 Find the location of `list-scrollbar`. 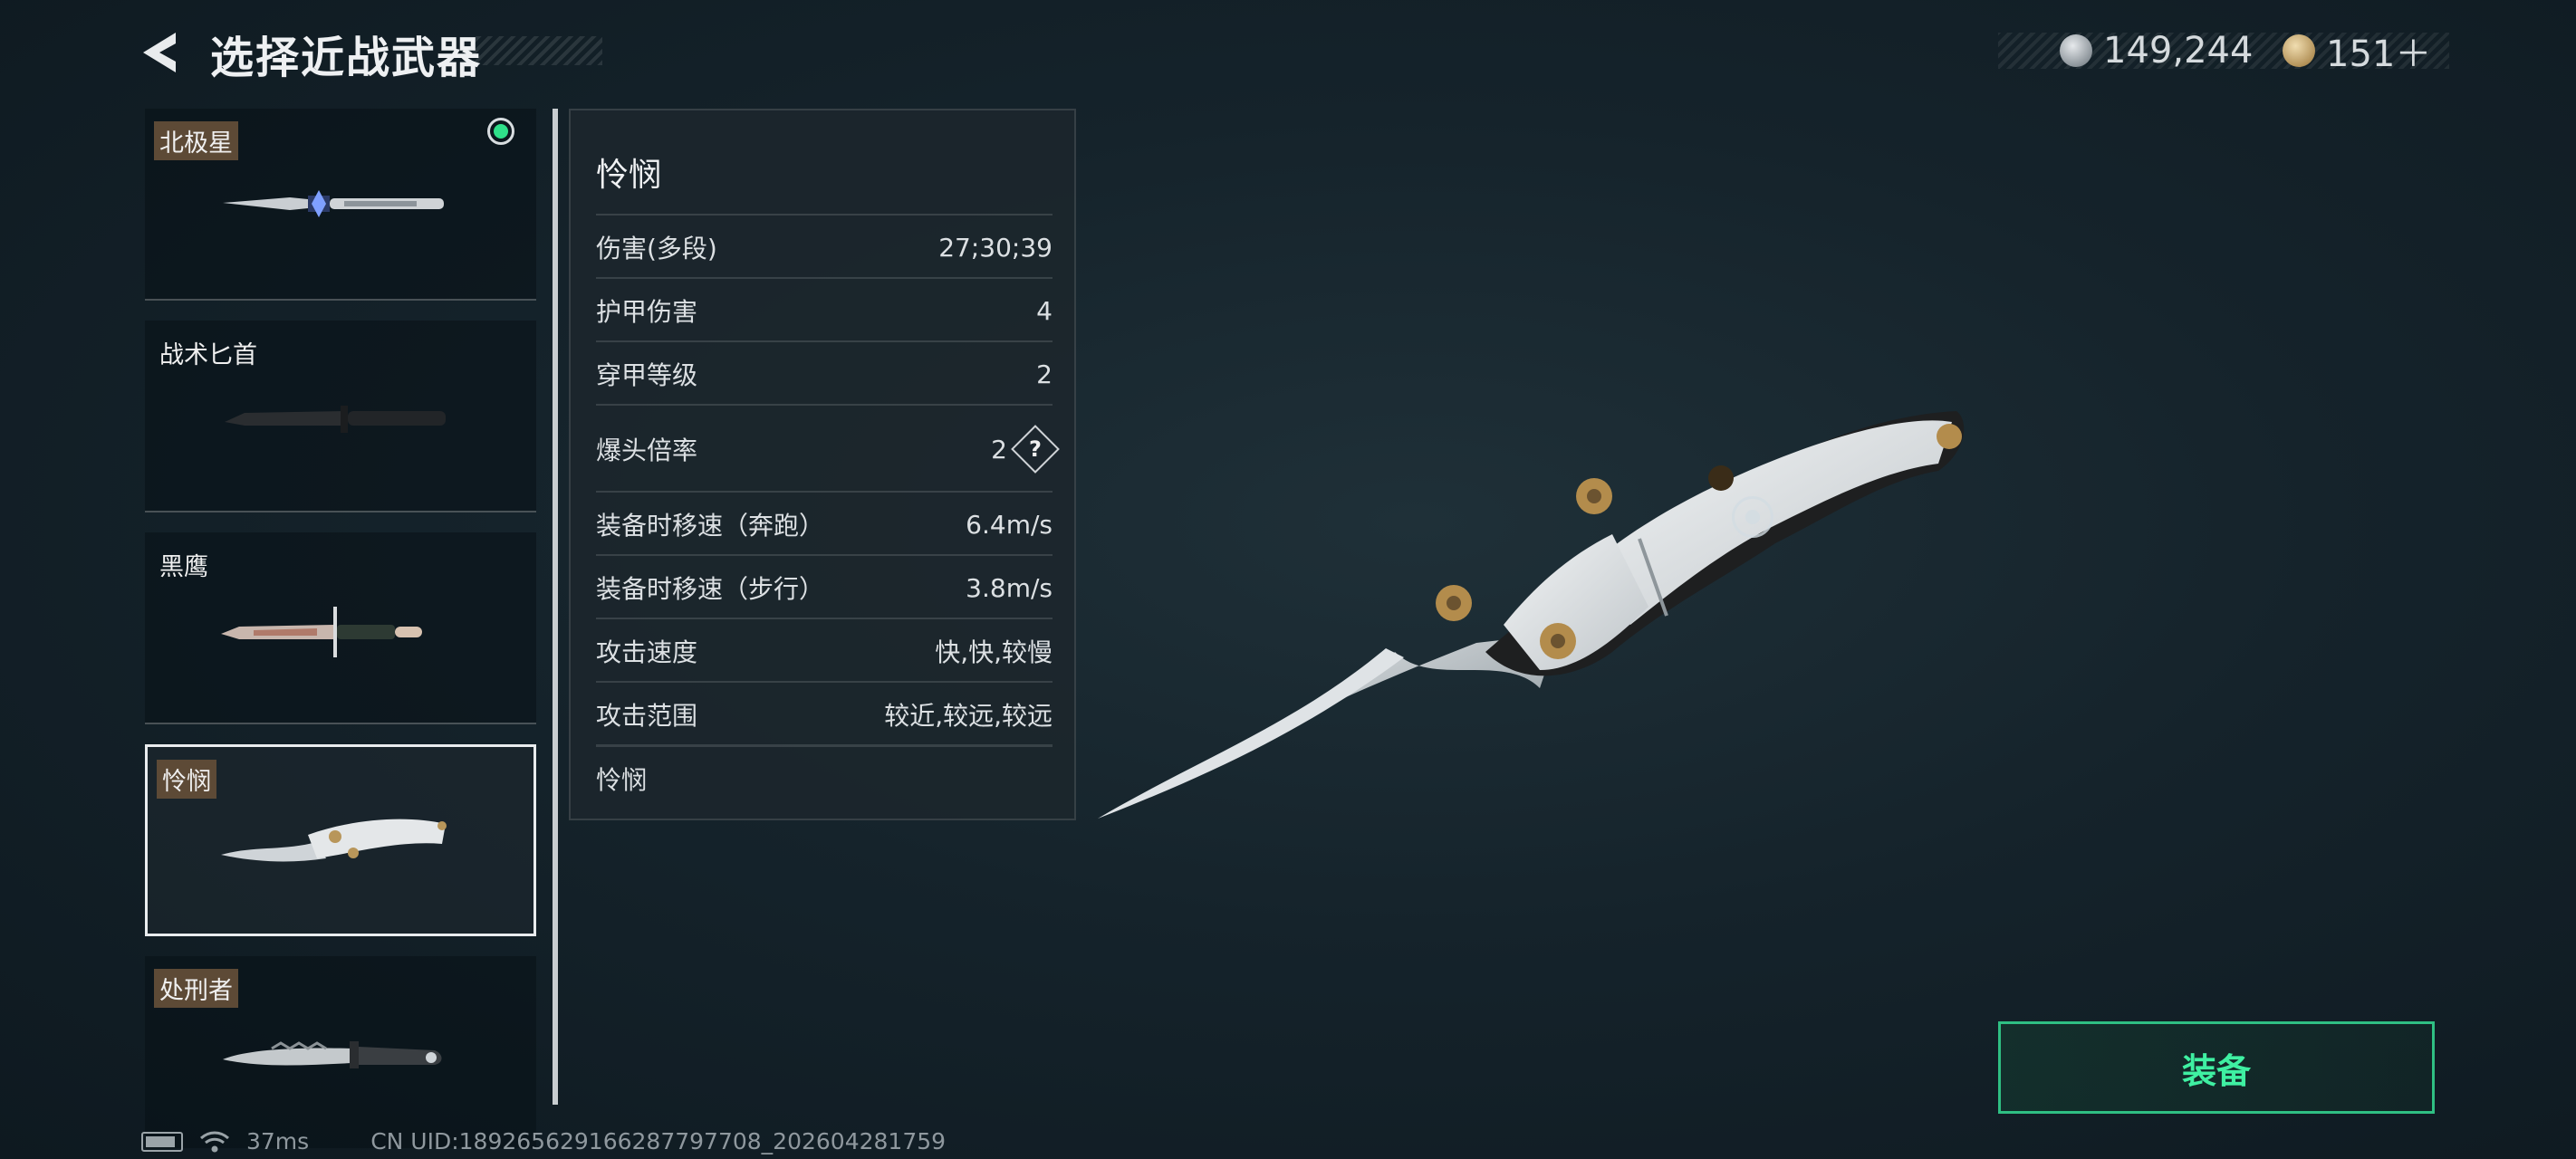

list-scrollbar is located at coordinates (555, 607).